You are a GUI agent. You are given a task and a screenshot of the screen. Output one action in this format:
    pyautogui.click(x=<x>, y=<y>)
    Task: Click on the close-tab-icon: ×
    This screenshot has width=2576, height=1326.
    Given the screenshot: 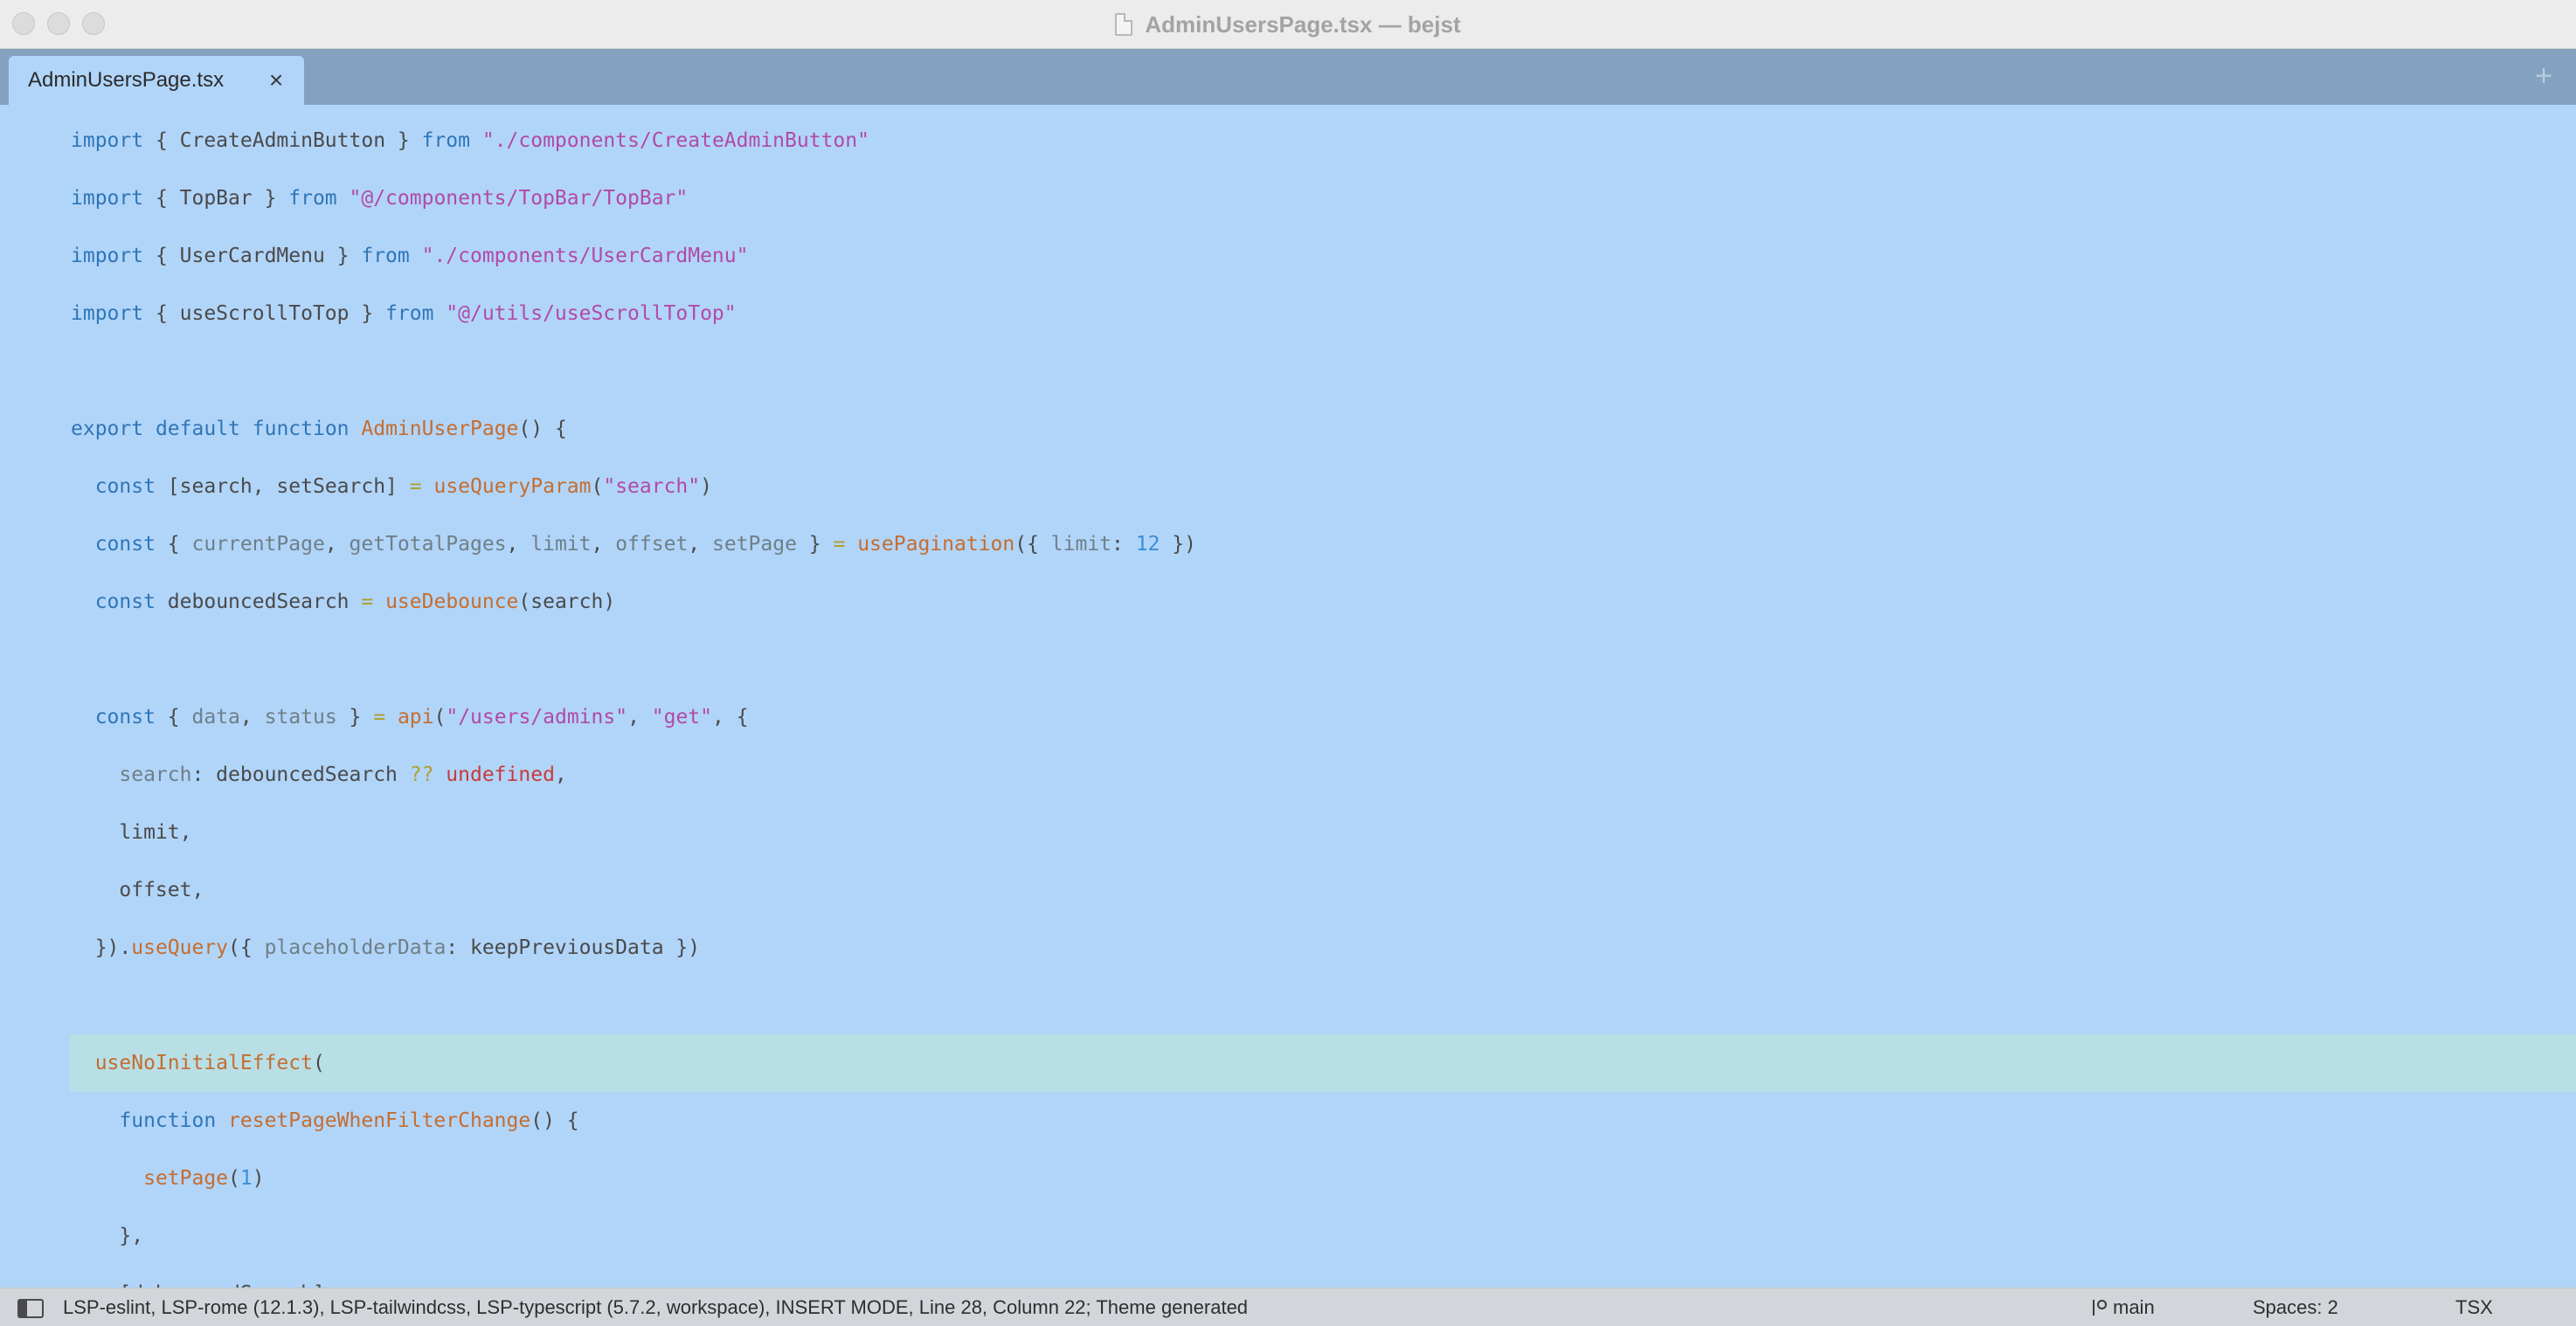 What is the action you would take?
    pyautogui.click(x=276, y=80)
    